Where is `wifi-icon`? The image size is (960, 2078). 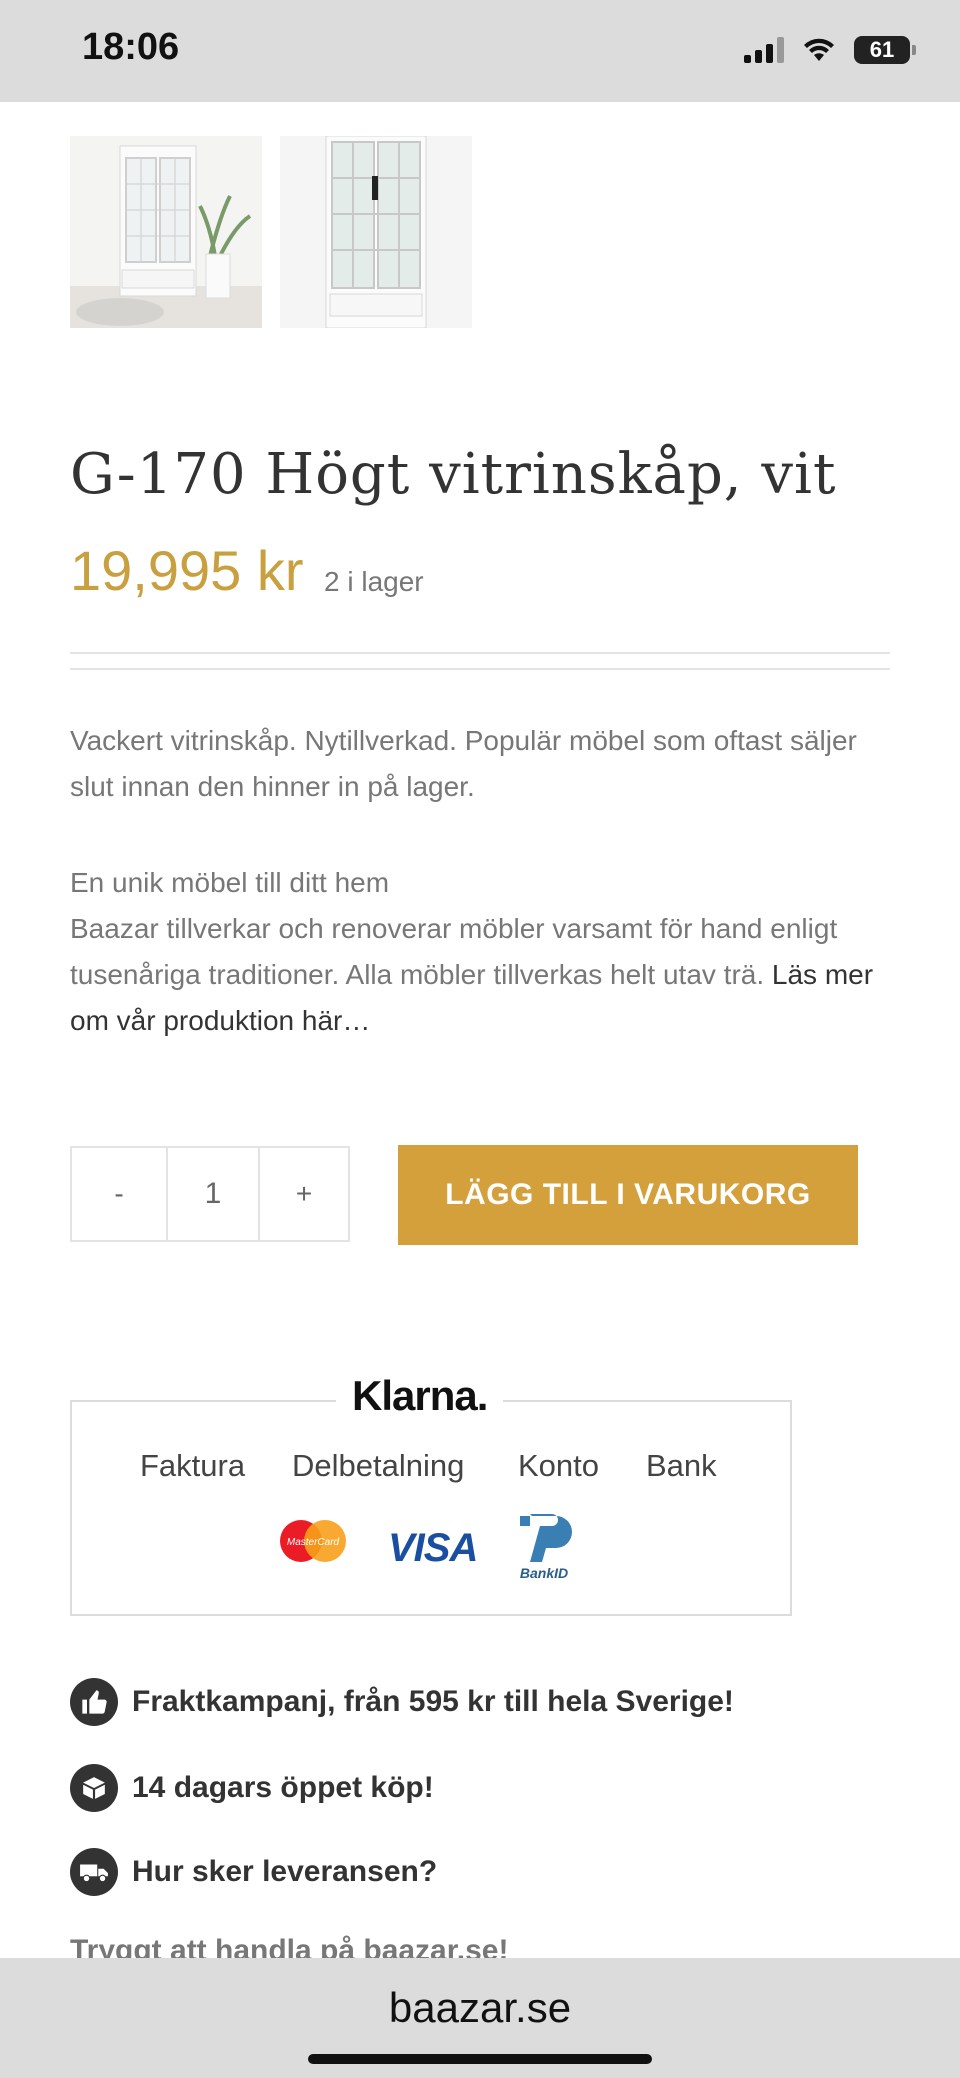
wifi-icon is located at coordinates (819, 49).